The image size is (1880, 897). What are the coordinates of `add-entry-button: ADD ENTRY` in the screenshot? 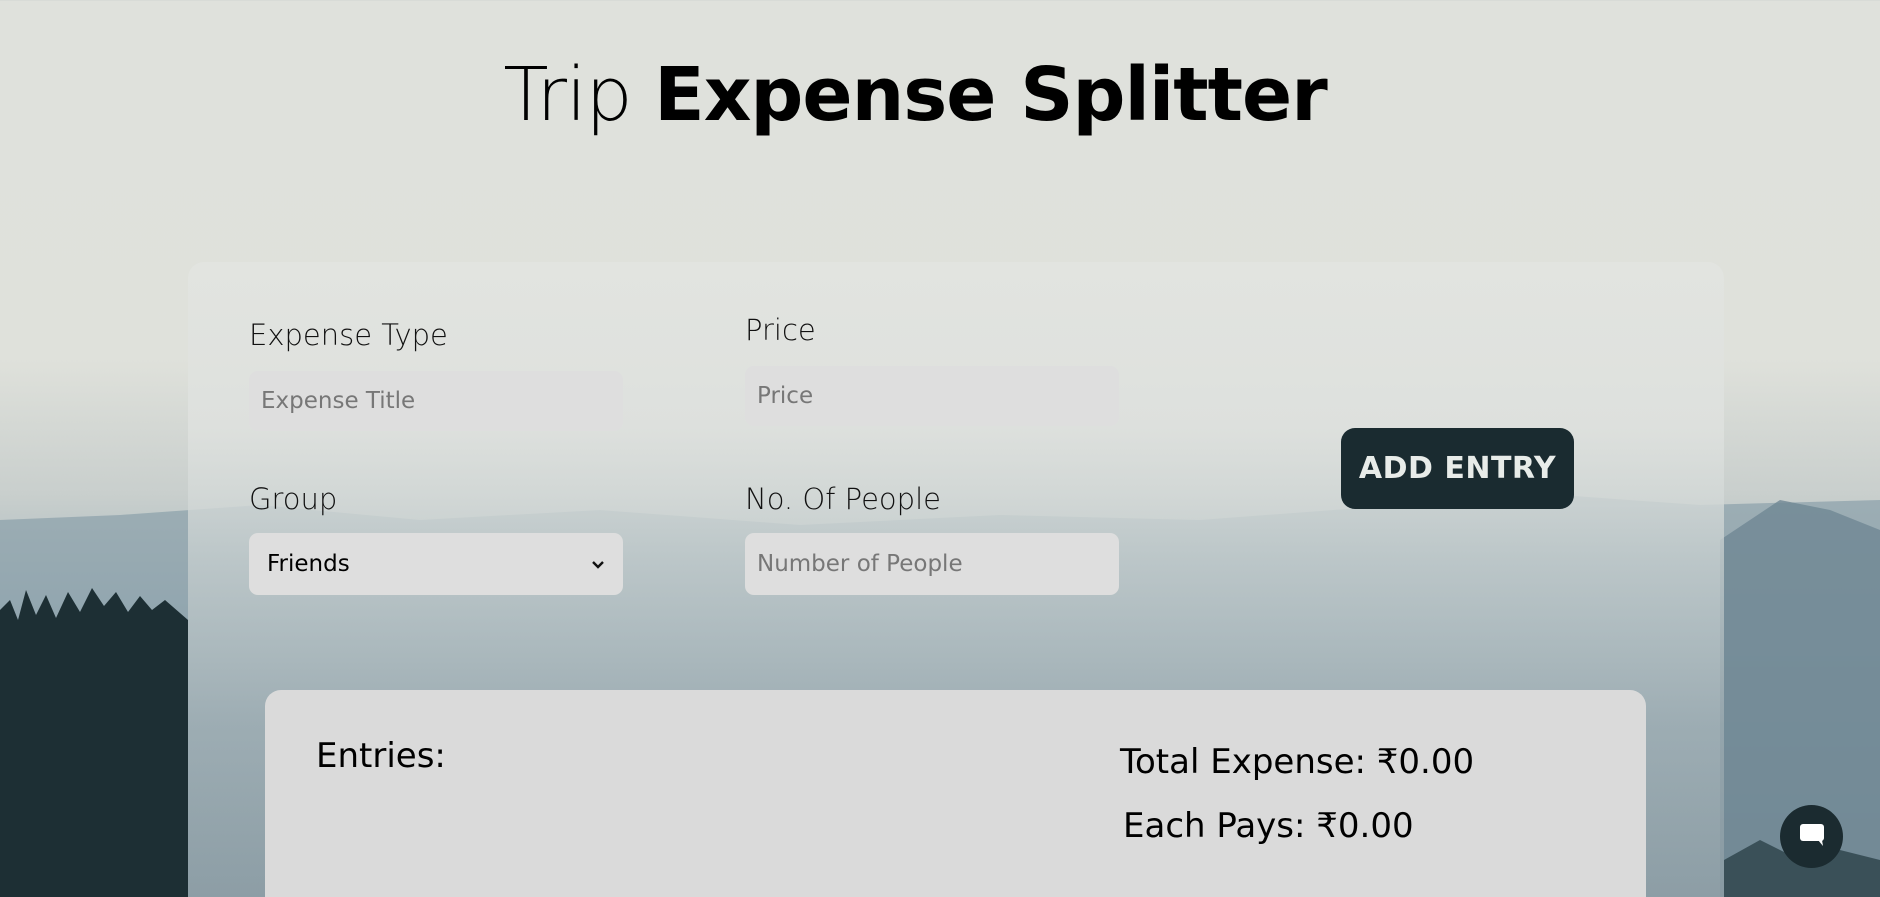 It's located at (1457, 468).